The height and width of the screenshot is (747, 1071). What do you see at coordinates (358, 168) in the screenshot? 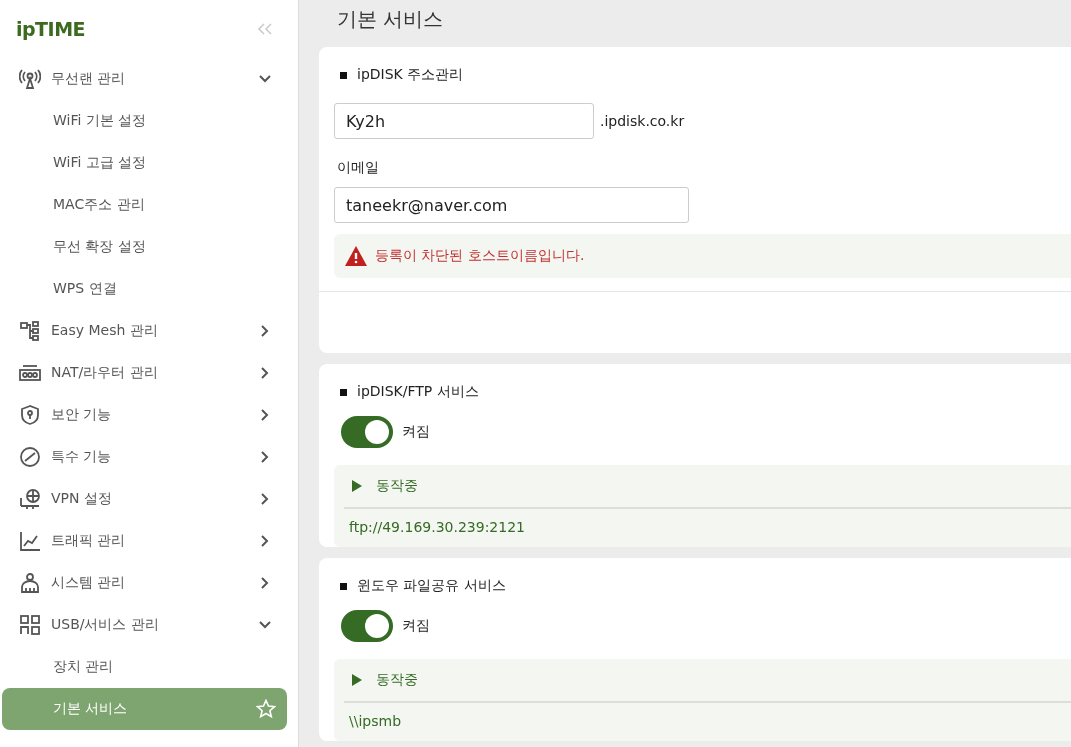
I see `email-label: 이메일` at bounding box center [358, 168].